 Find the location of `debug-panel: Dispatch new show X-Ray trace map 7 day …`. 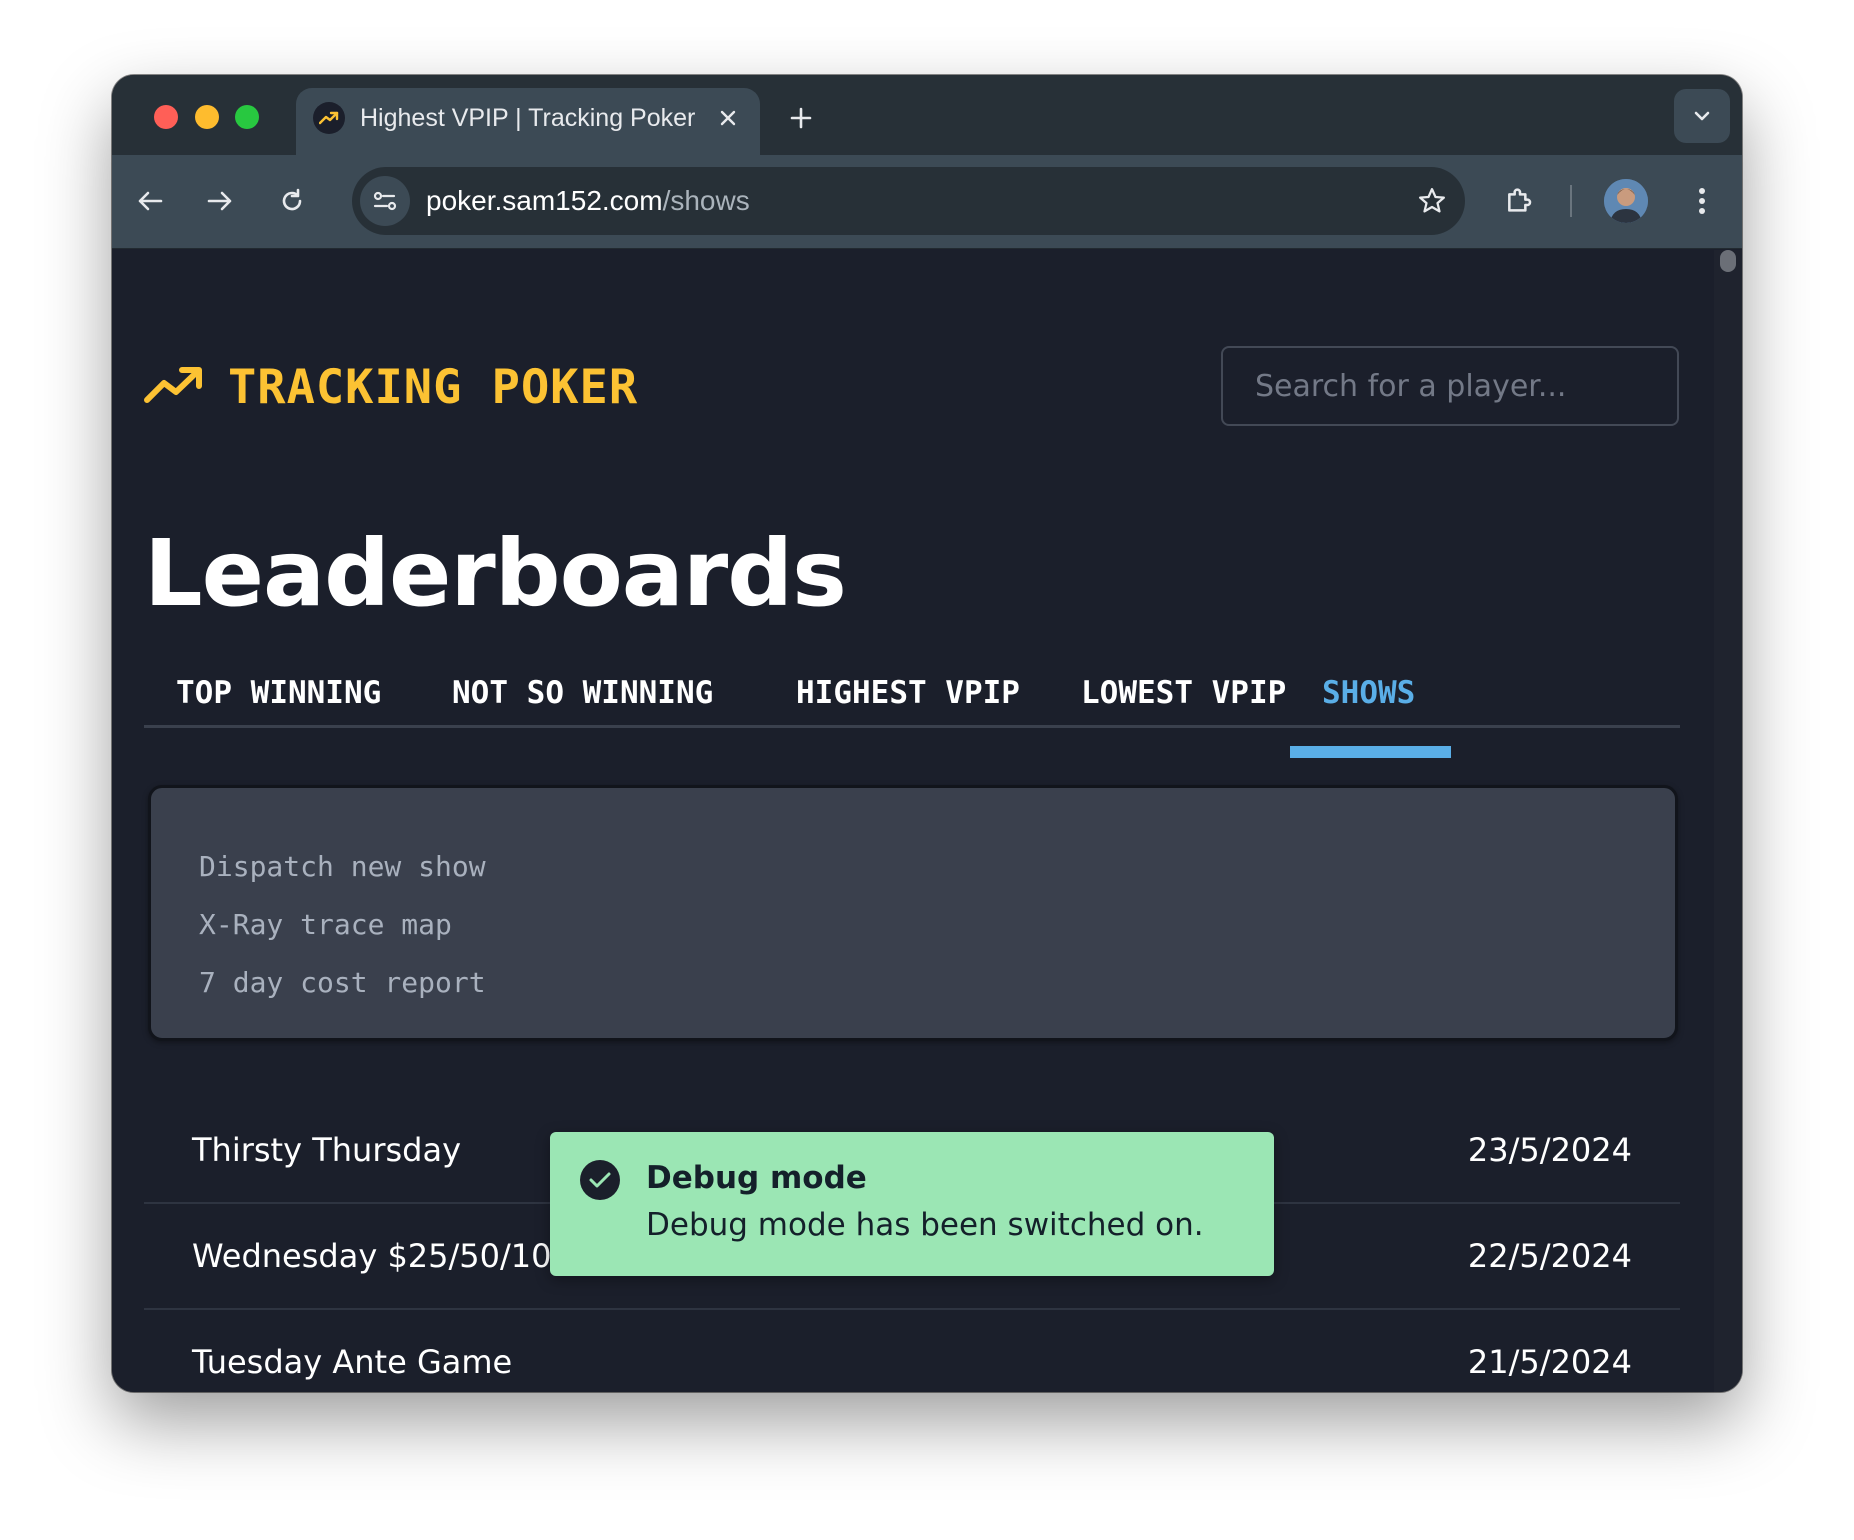

debug-panel: Dispatch new show X-Ray trace map 7 day … is located at coordinates (913, 913).